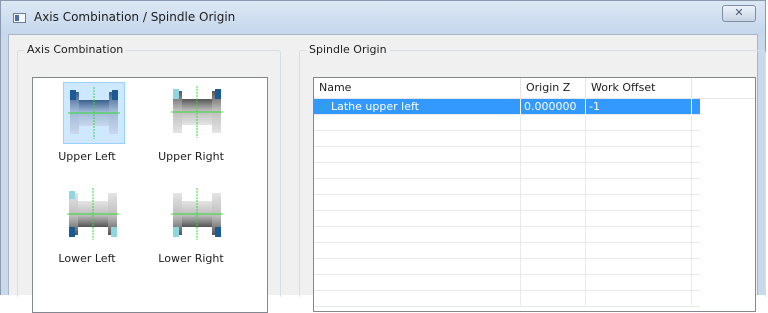  I want to click on cell-origin-z: 0.000000, so click(553, 107).